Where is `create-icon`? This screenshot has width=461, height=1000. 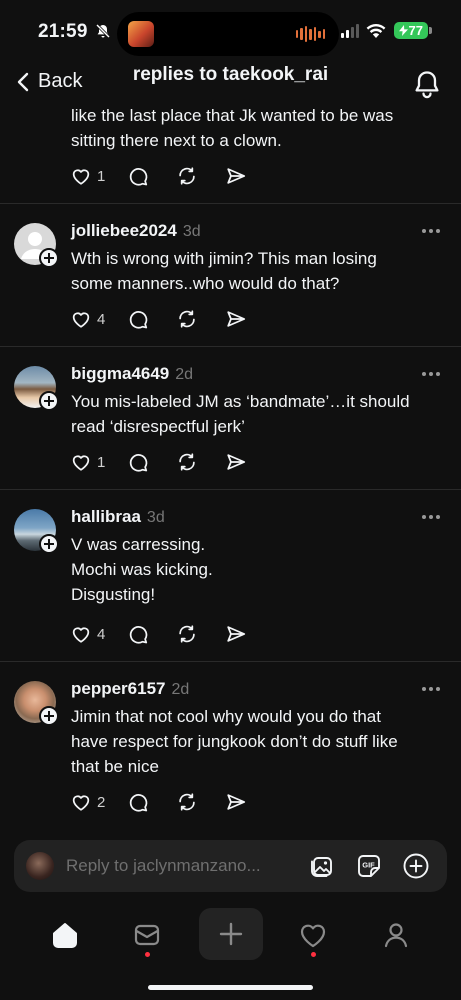
create-icon is located at coordinates (231, 934).